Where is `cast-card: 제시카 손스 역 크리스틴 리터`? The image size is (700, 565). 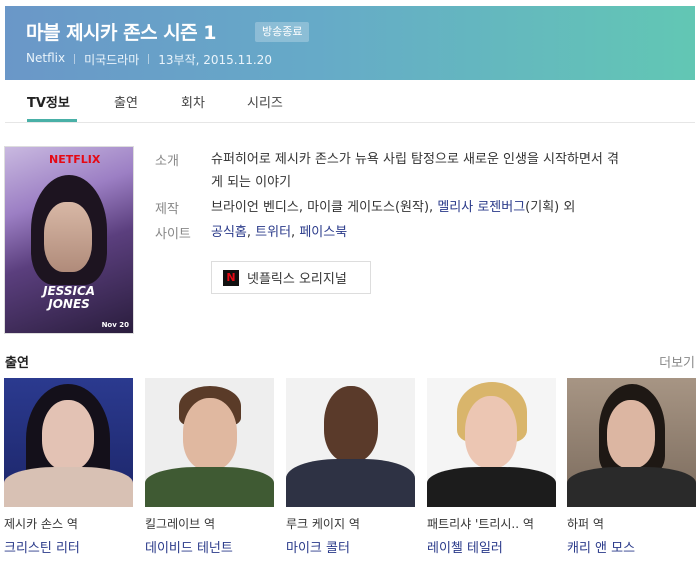 cast-card: 제시카 손스 역 크리스틴 리터 is located at coordinates (68, 467).